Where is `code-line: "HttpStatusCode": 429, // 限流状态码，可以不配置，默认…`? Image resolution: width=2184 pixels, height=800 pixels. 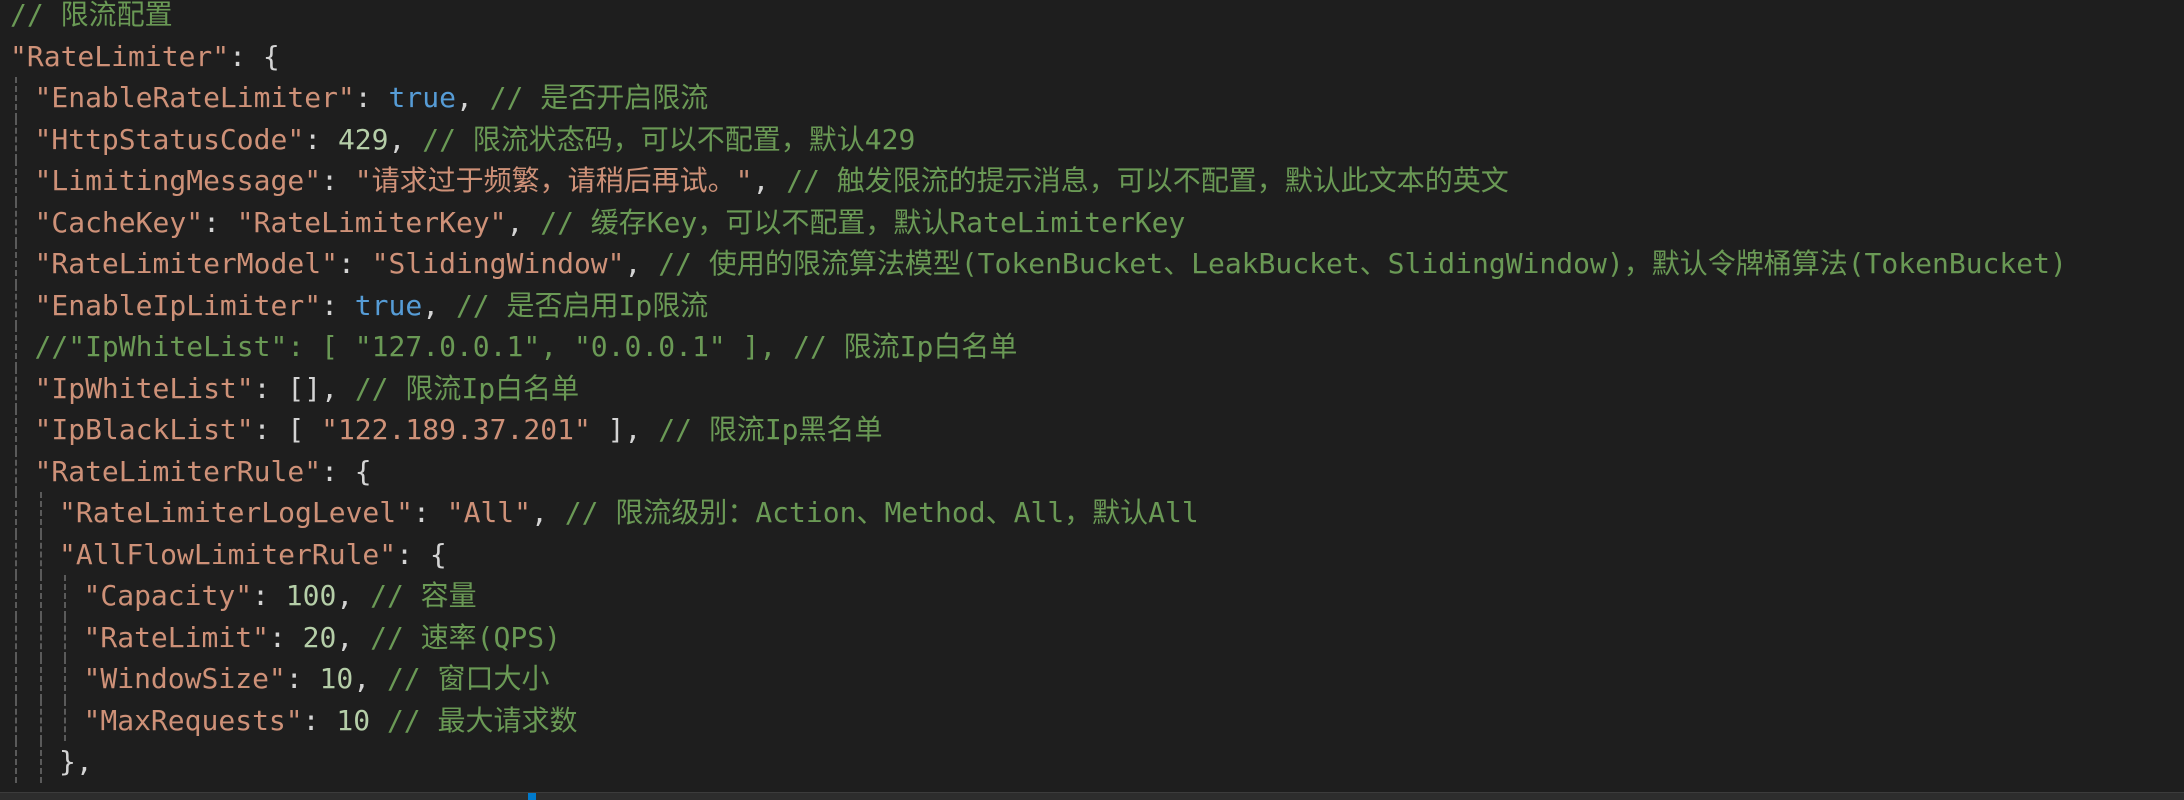
code-line: "HttpStatusCode": 429, // 限流状态码，可以不配置，默认… is located at coordinates (1092, 139).